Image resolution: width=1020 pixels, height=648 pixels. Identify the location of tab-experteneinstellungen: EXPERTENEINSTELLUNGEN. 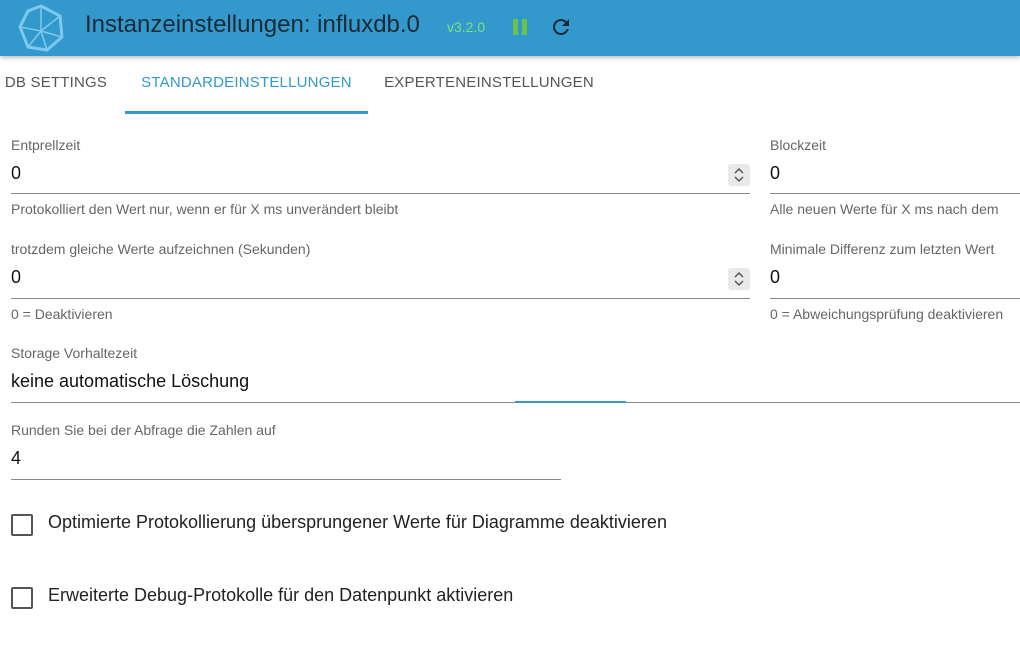
(489, 85).